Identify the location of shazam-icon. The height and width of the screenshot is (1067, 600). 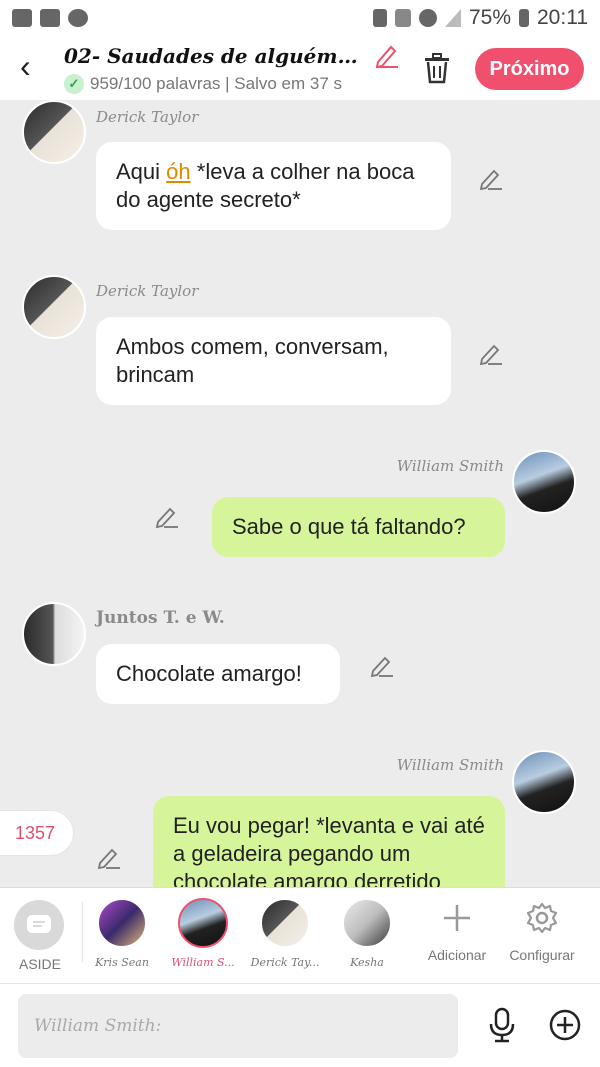
(78, 18).